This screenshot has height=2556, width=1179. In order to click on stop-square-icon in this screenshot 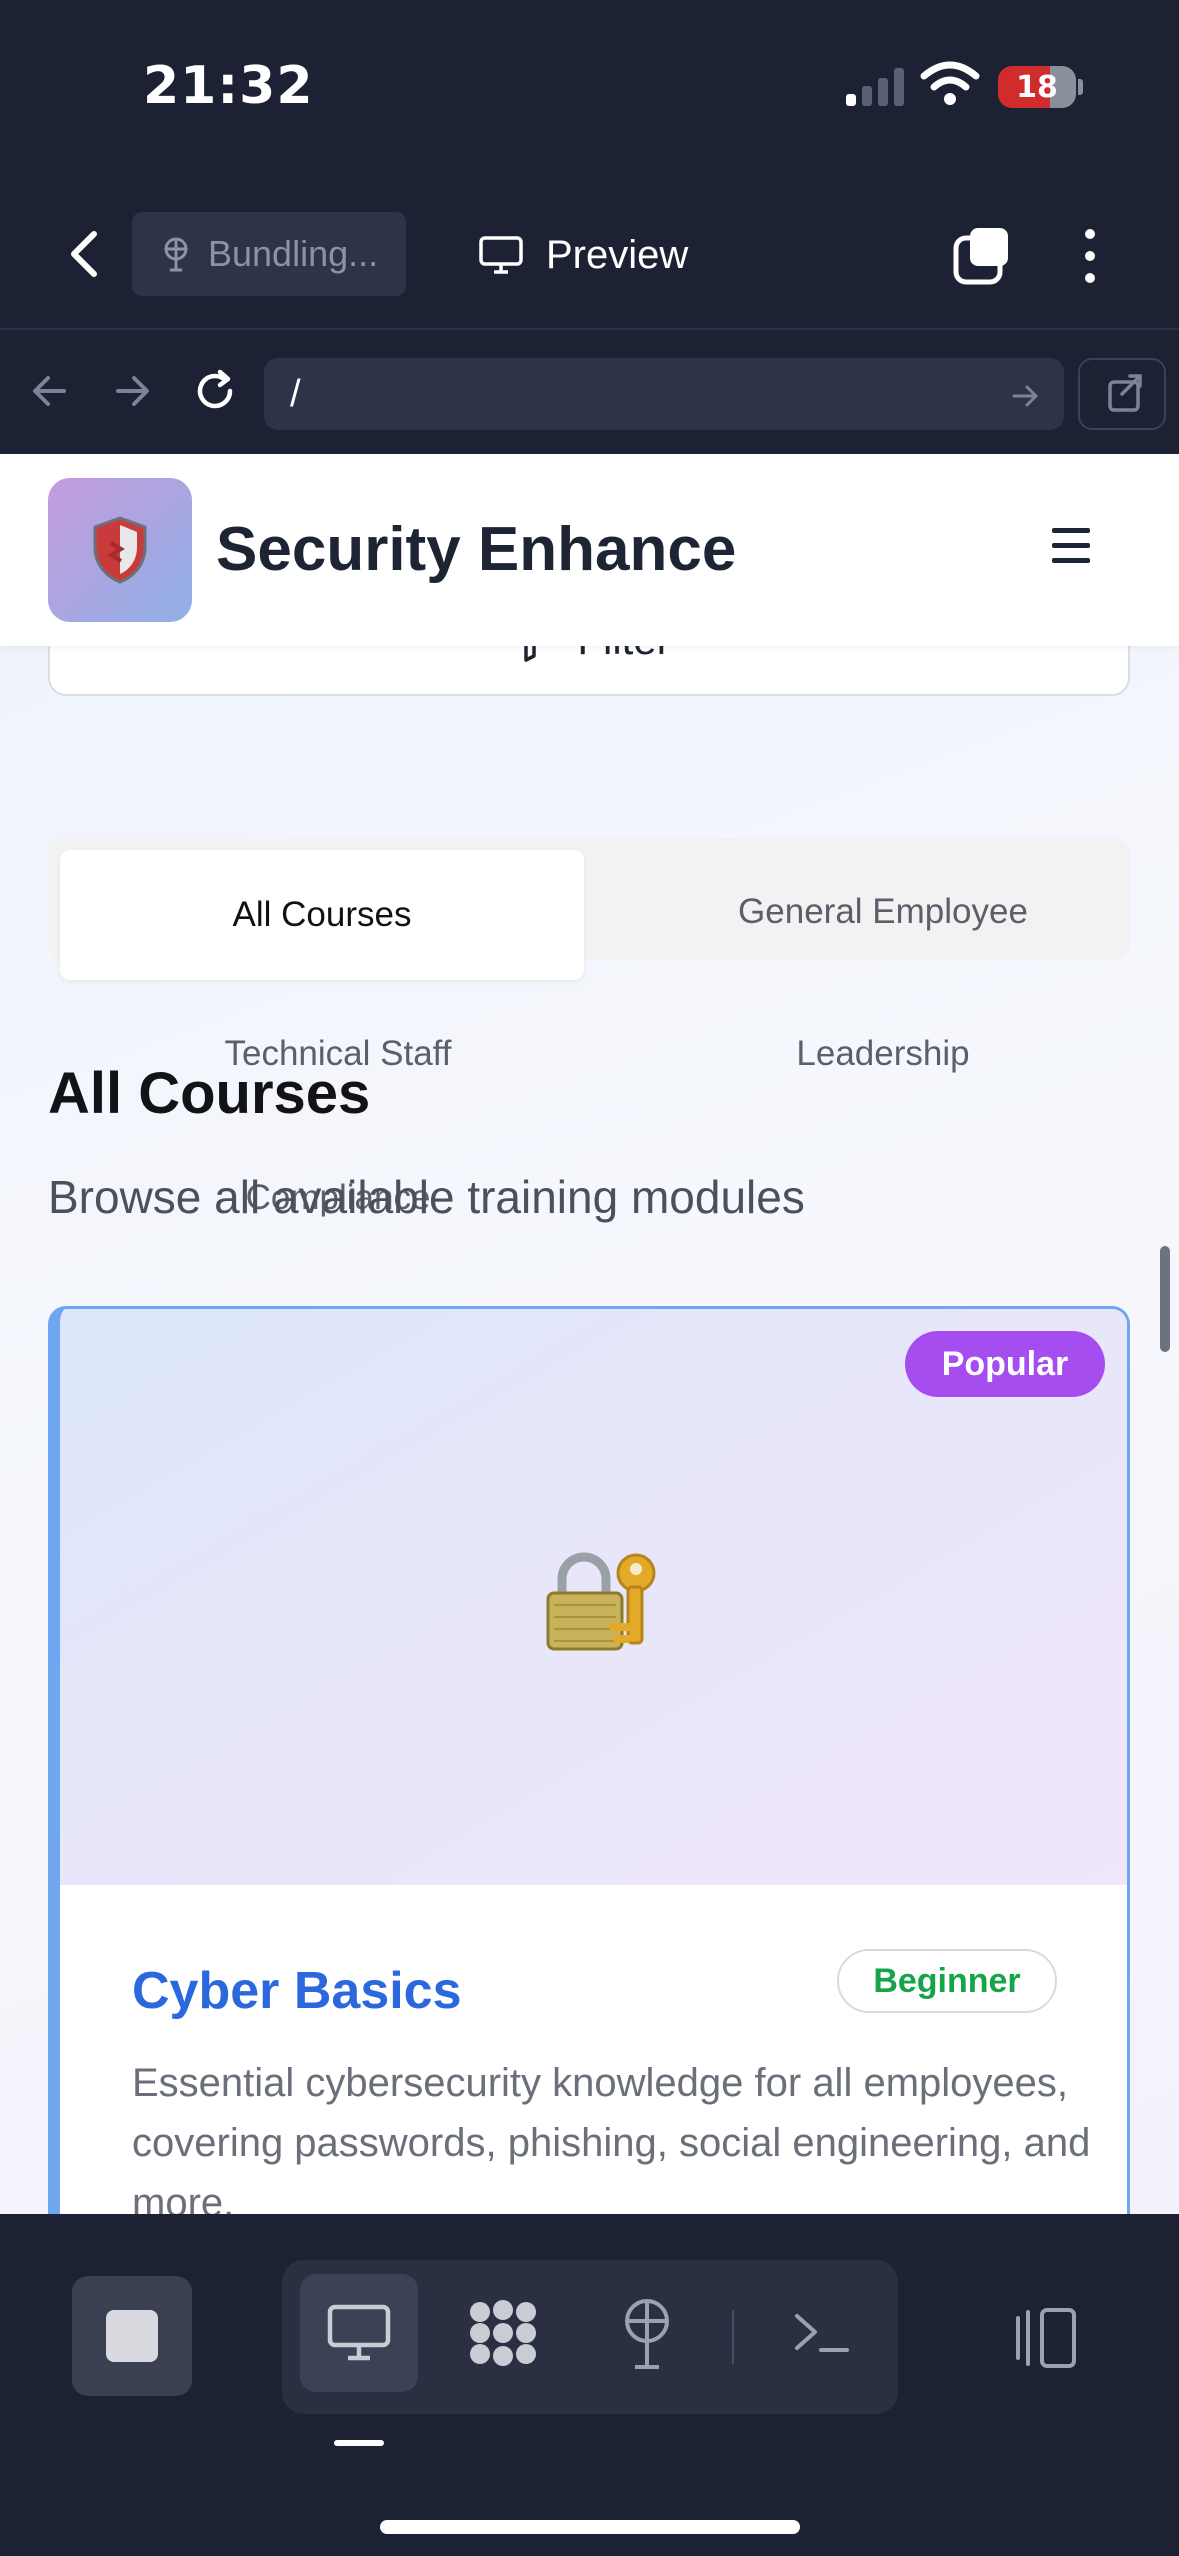, I will do `click(132, 2336)`.